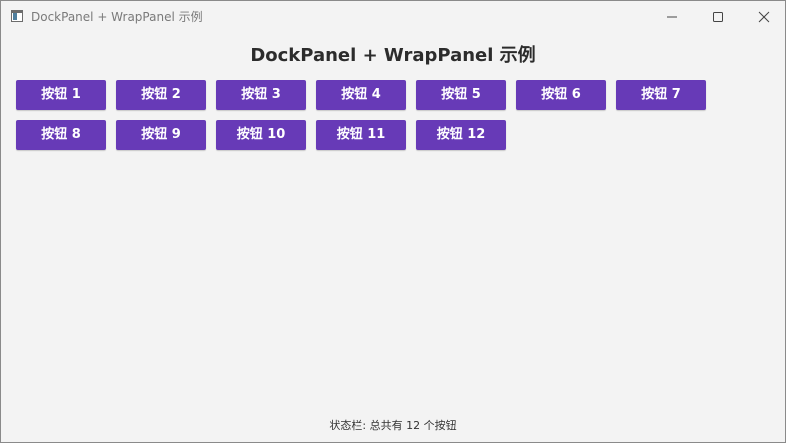 The image size is (786, 443). I want to click on minimize-button, so click(672, 16).